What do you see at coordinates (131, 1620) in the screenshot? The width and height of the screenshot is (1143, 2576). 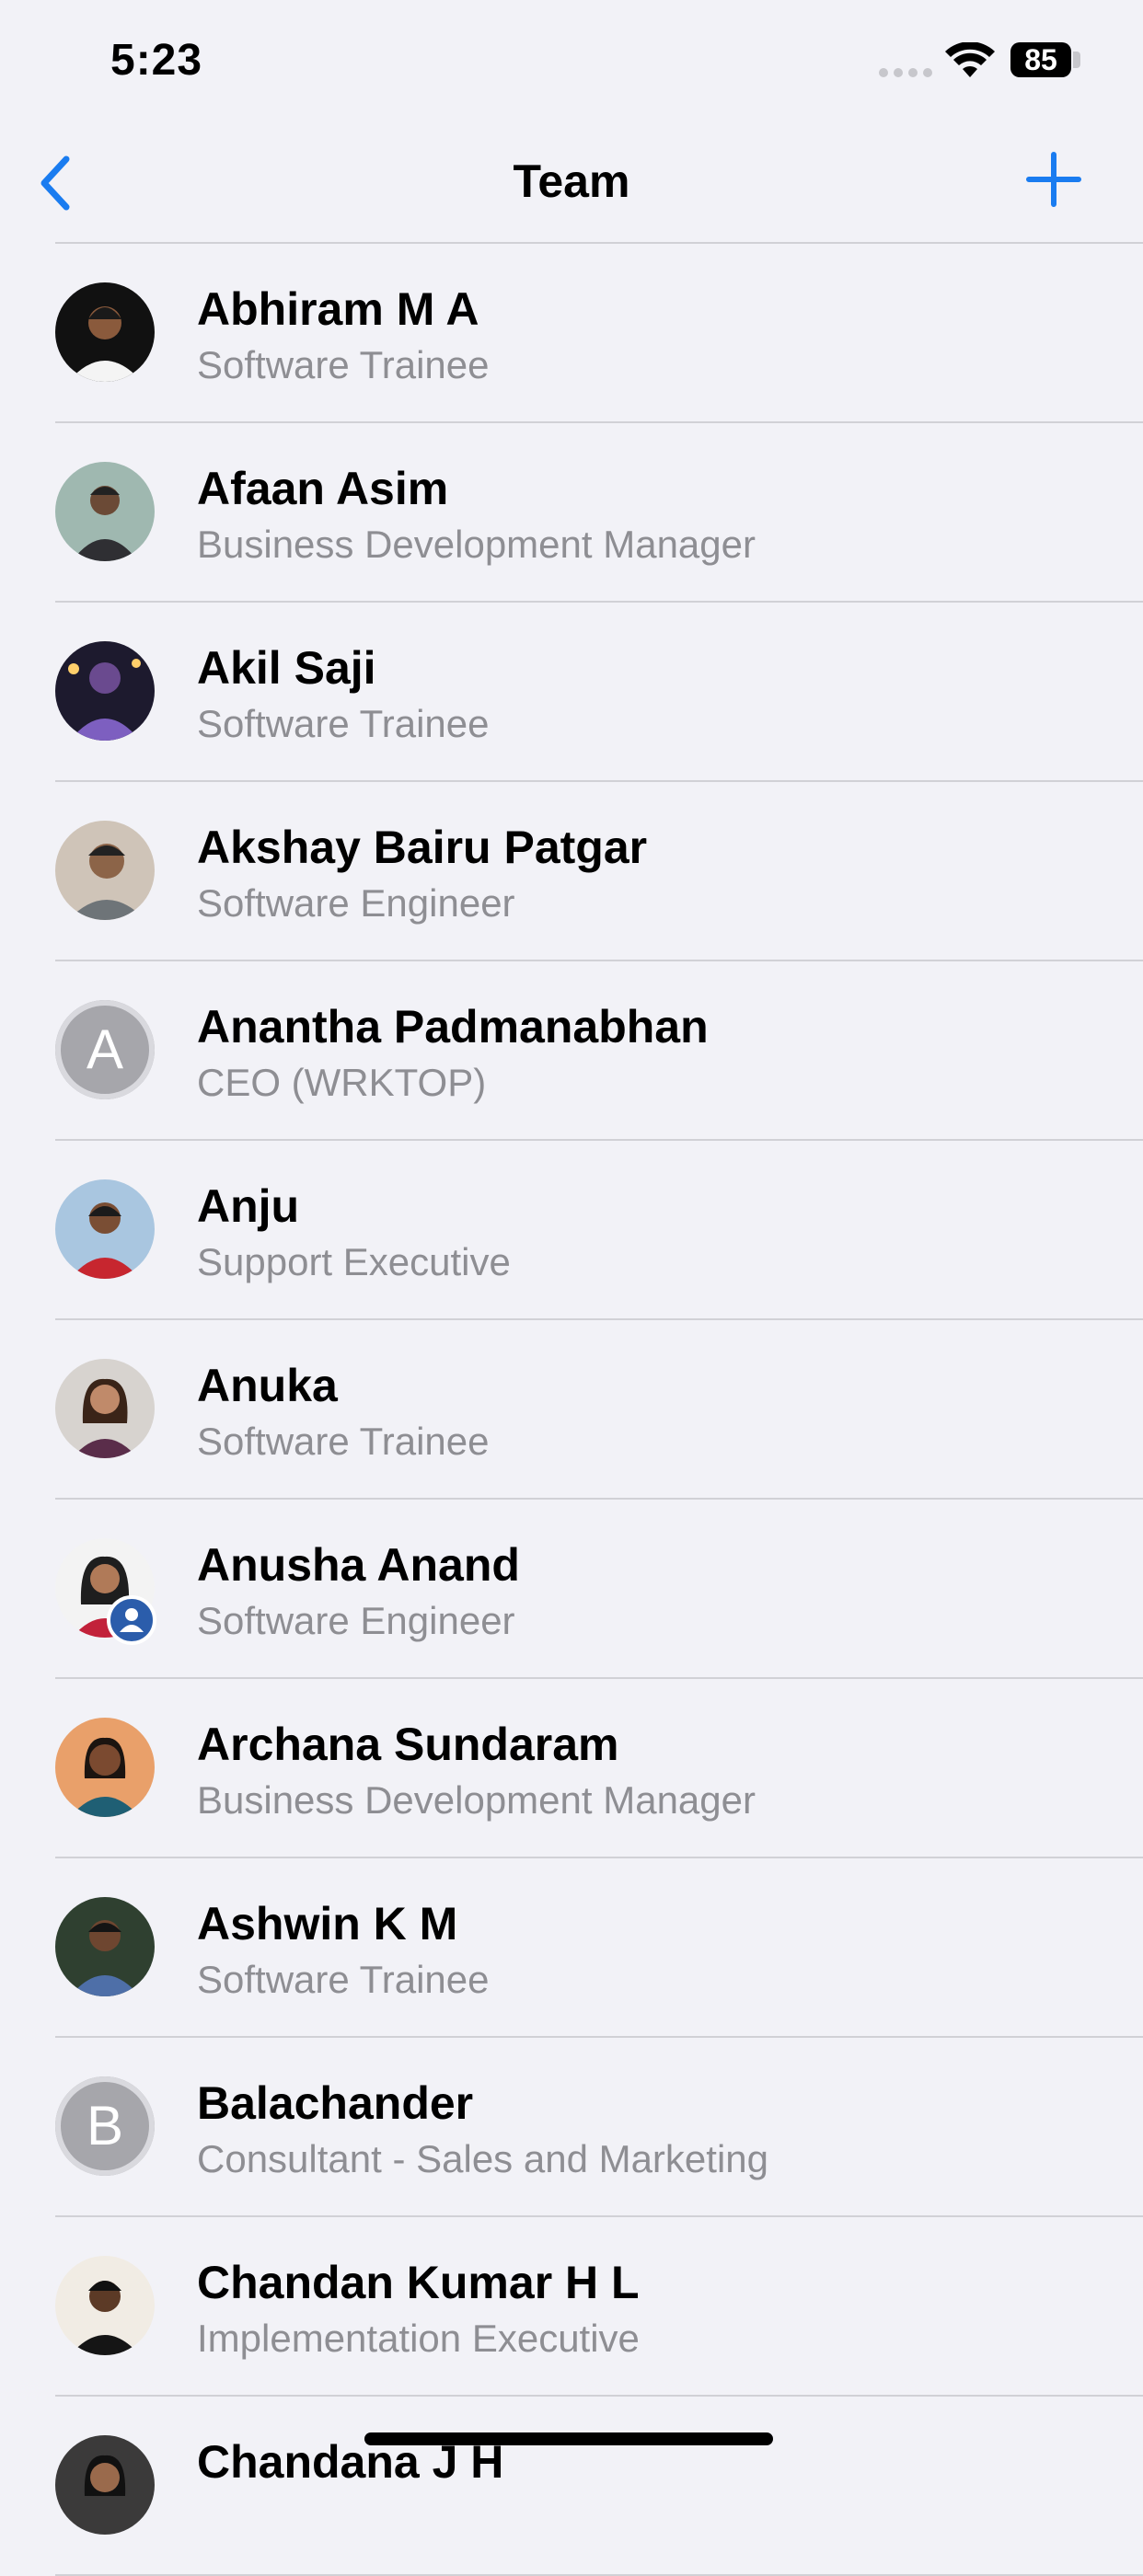 I see `contact-badge-icon` at bounding box center [131, 1620].